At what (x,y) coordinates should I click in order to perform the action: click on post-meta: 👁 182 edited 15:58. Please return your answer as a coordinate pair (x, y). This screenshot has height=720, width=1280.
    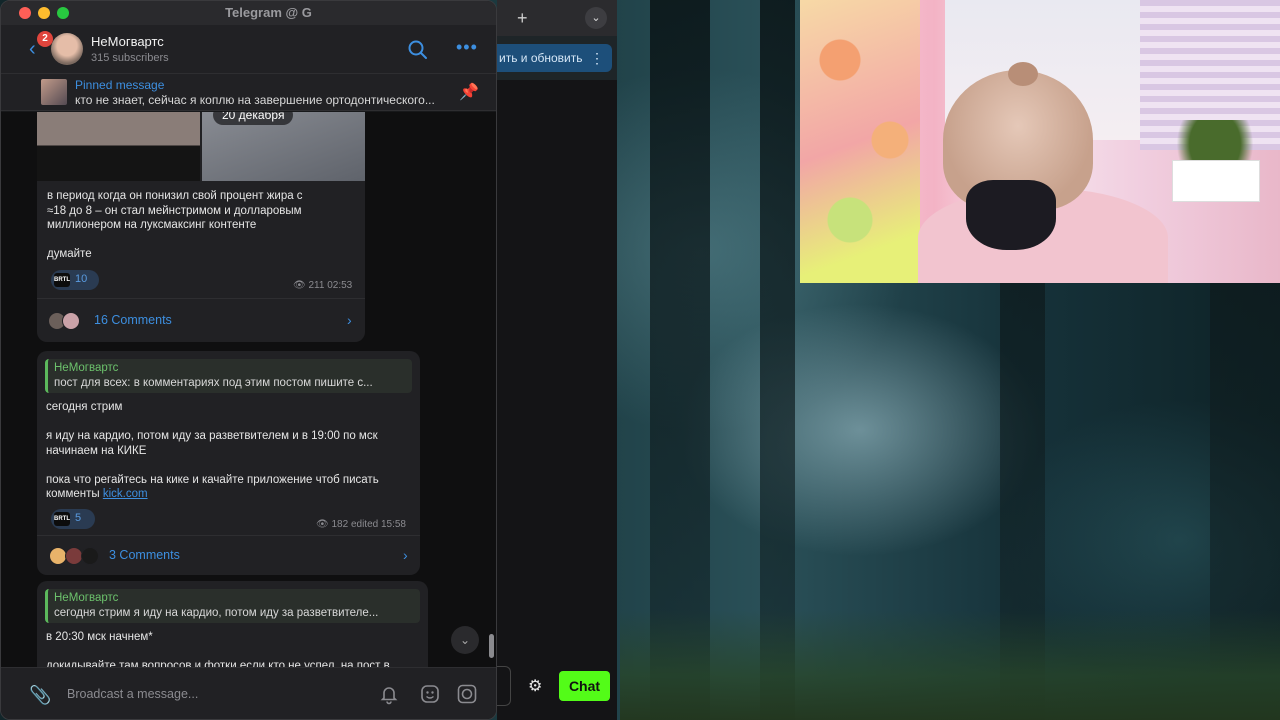
    Looking at the image, I should click on (361, 524).